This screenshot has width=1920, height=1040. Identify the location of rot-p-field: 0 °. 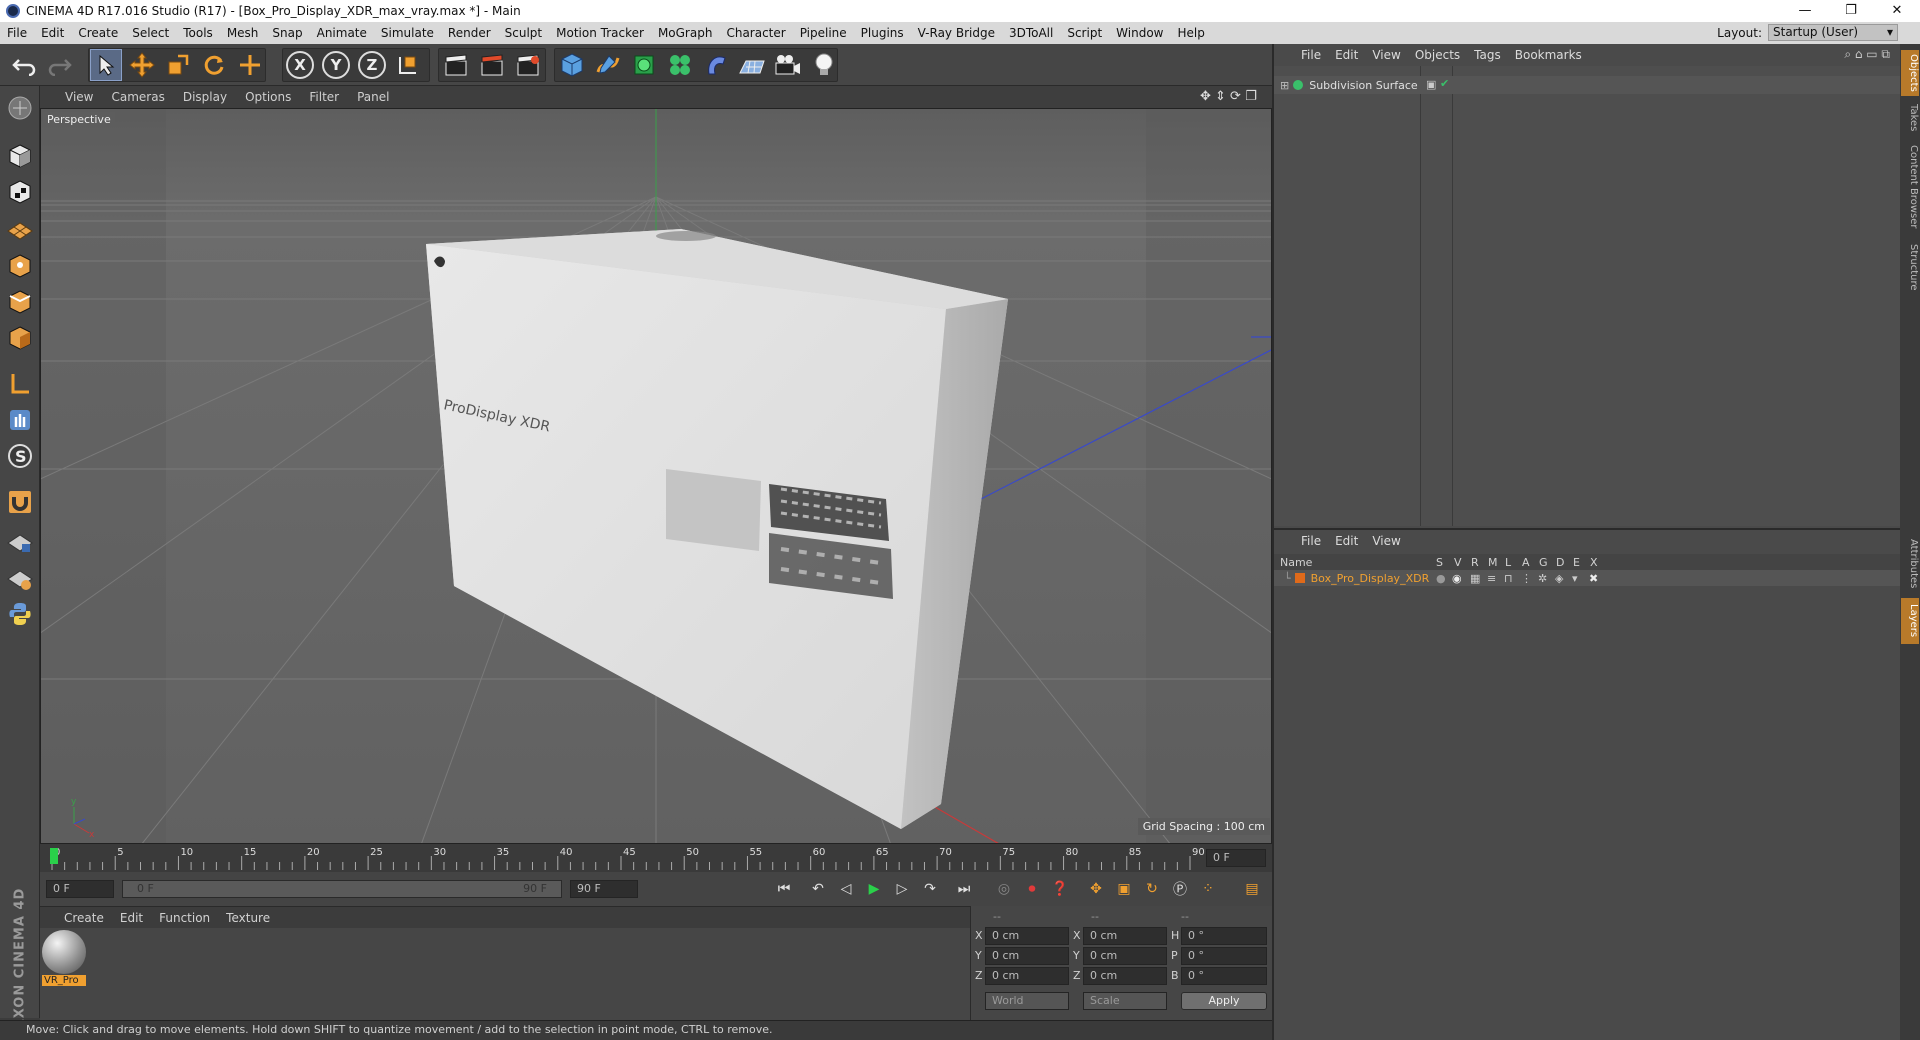
(1224, 956).